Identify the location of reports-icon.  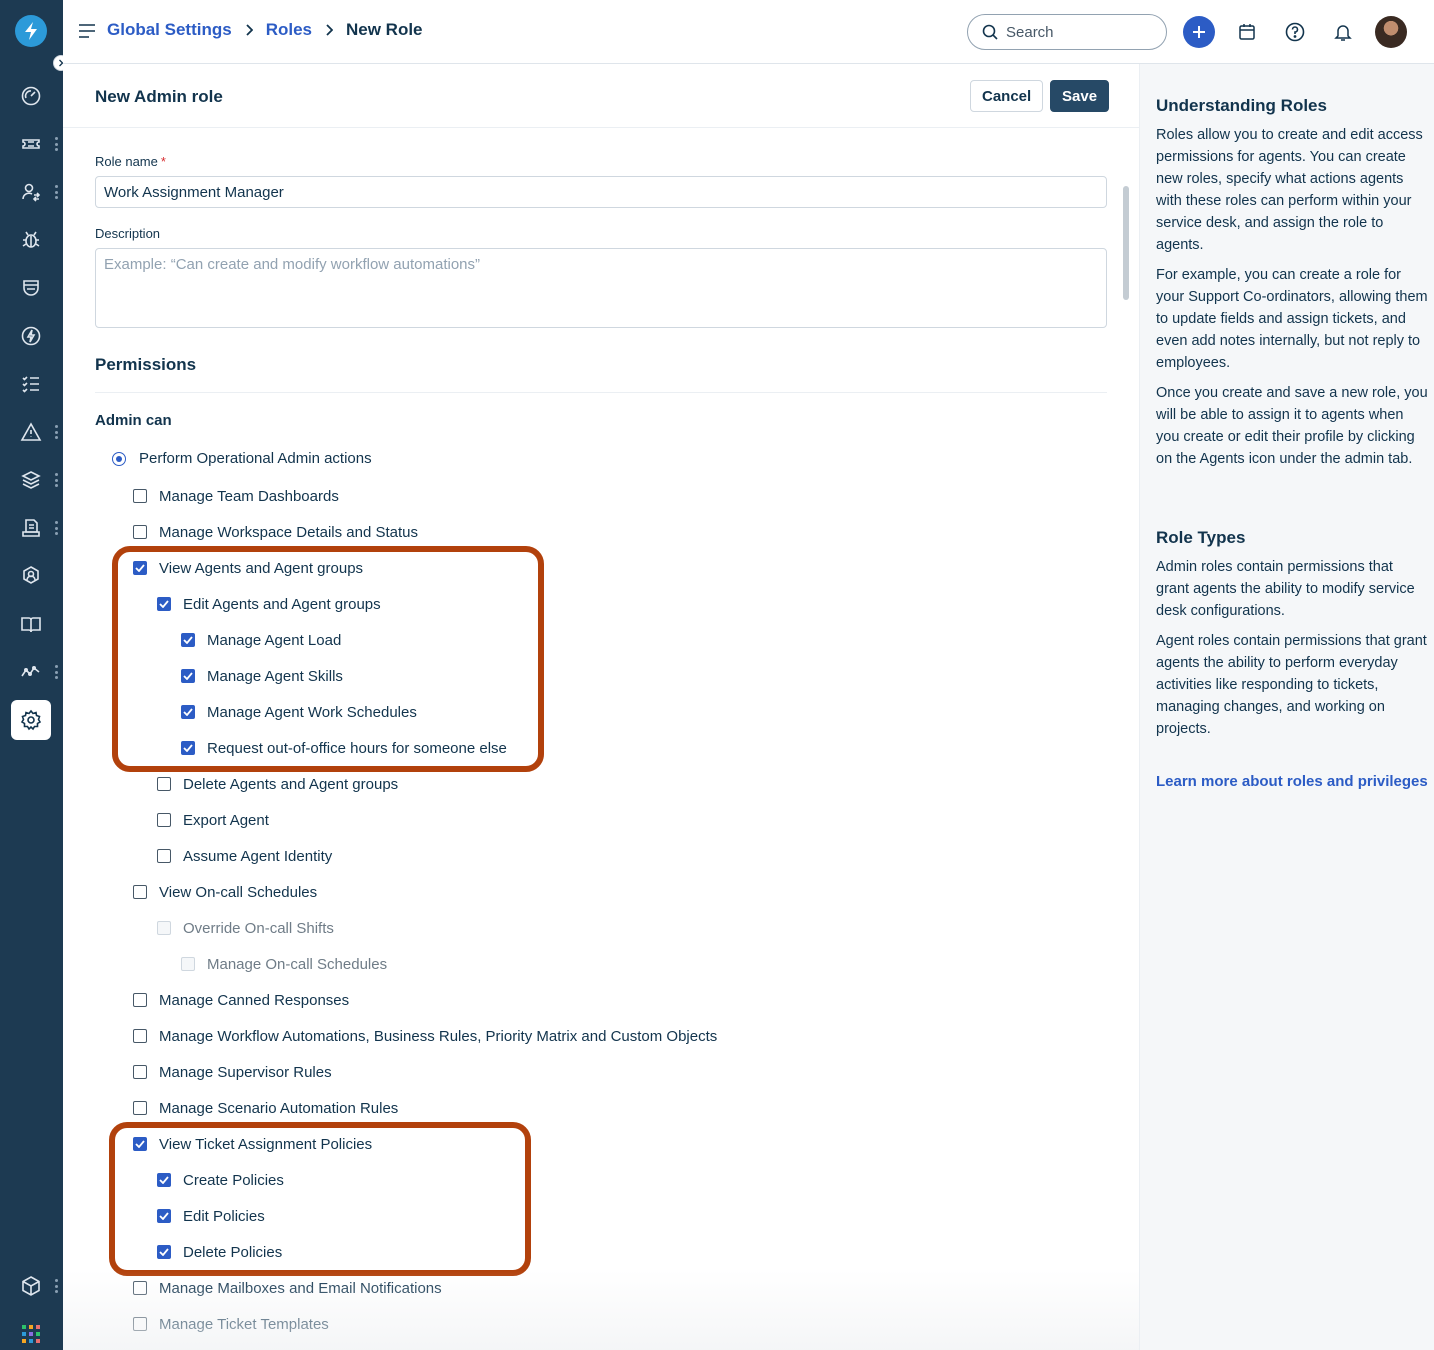
(31, 528).